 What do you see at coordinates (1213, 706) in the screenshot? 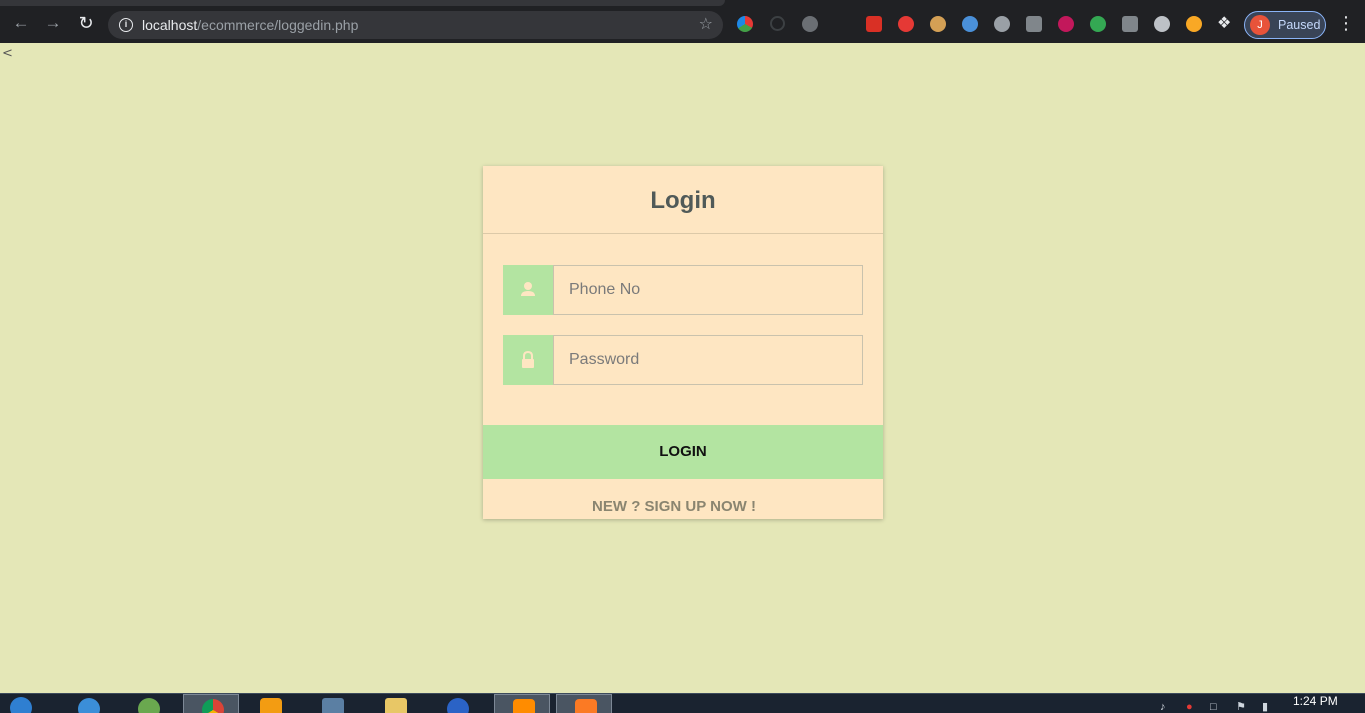
I see `network-icon: □` at bounding box center [1213, 706].